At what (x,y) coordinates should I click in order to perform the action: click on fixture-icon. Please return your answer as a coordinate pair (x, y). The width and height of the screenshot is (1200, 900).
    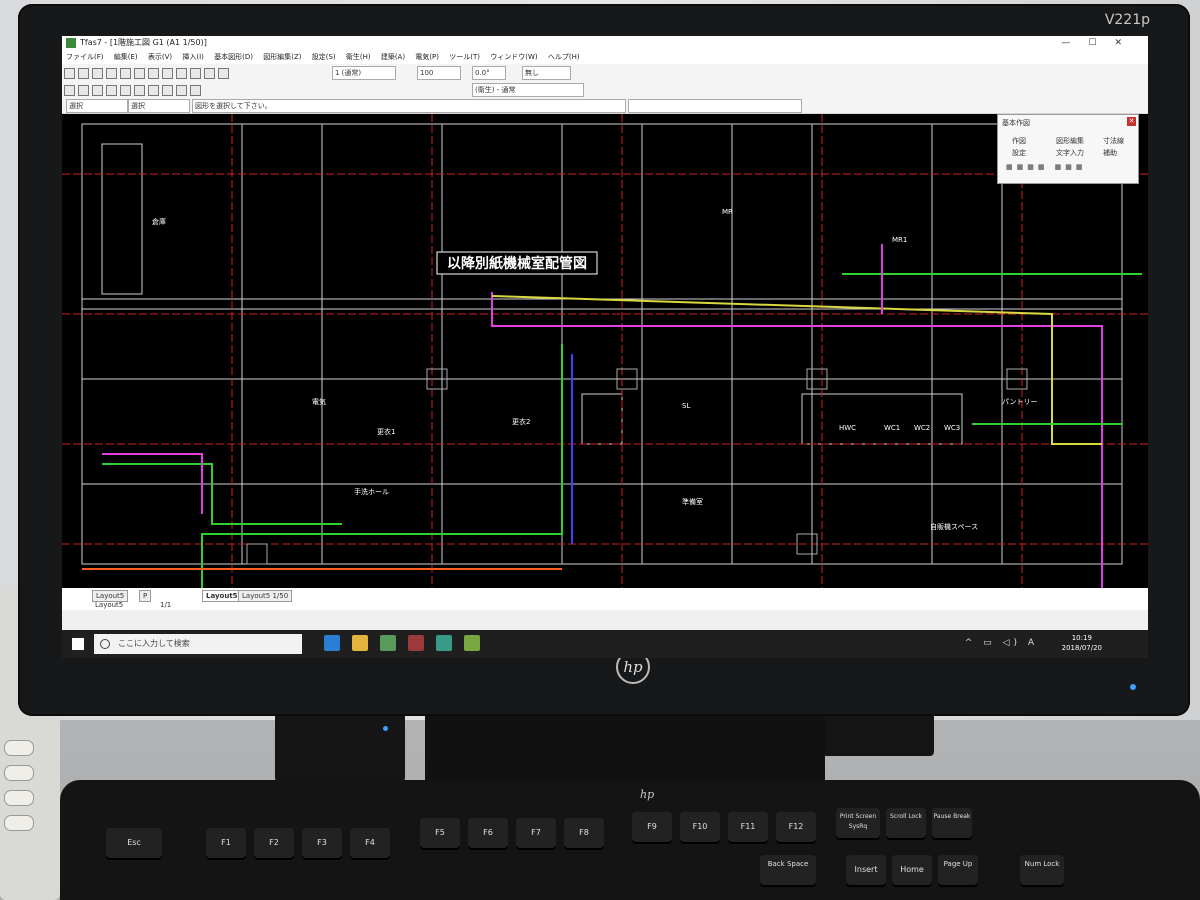
    Looking at the image, I should click on (139, 90).